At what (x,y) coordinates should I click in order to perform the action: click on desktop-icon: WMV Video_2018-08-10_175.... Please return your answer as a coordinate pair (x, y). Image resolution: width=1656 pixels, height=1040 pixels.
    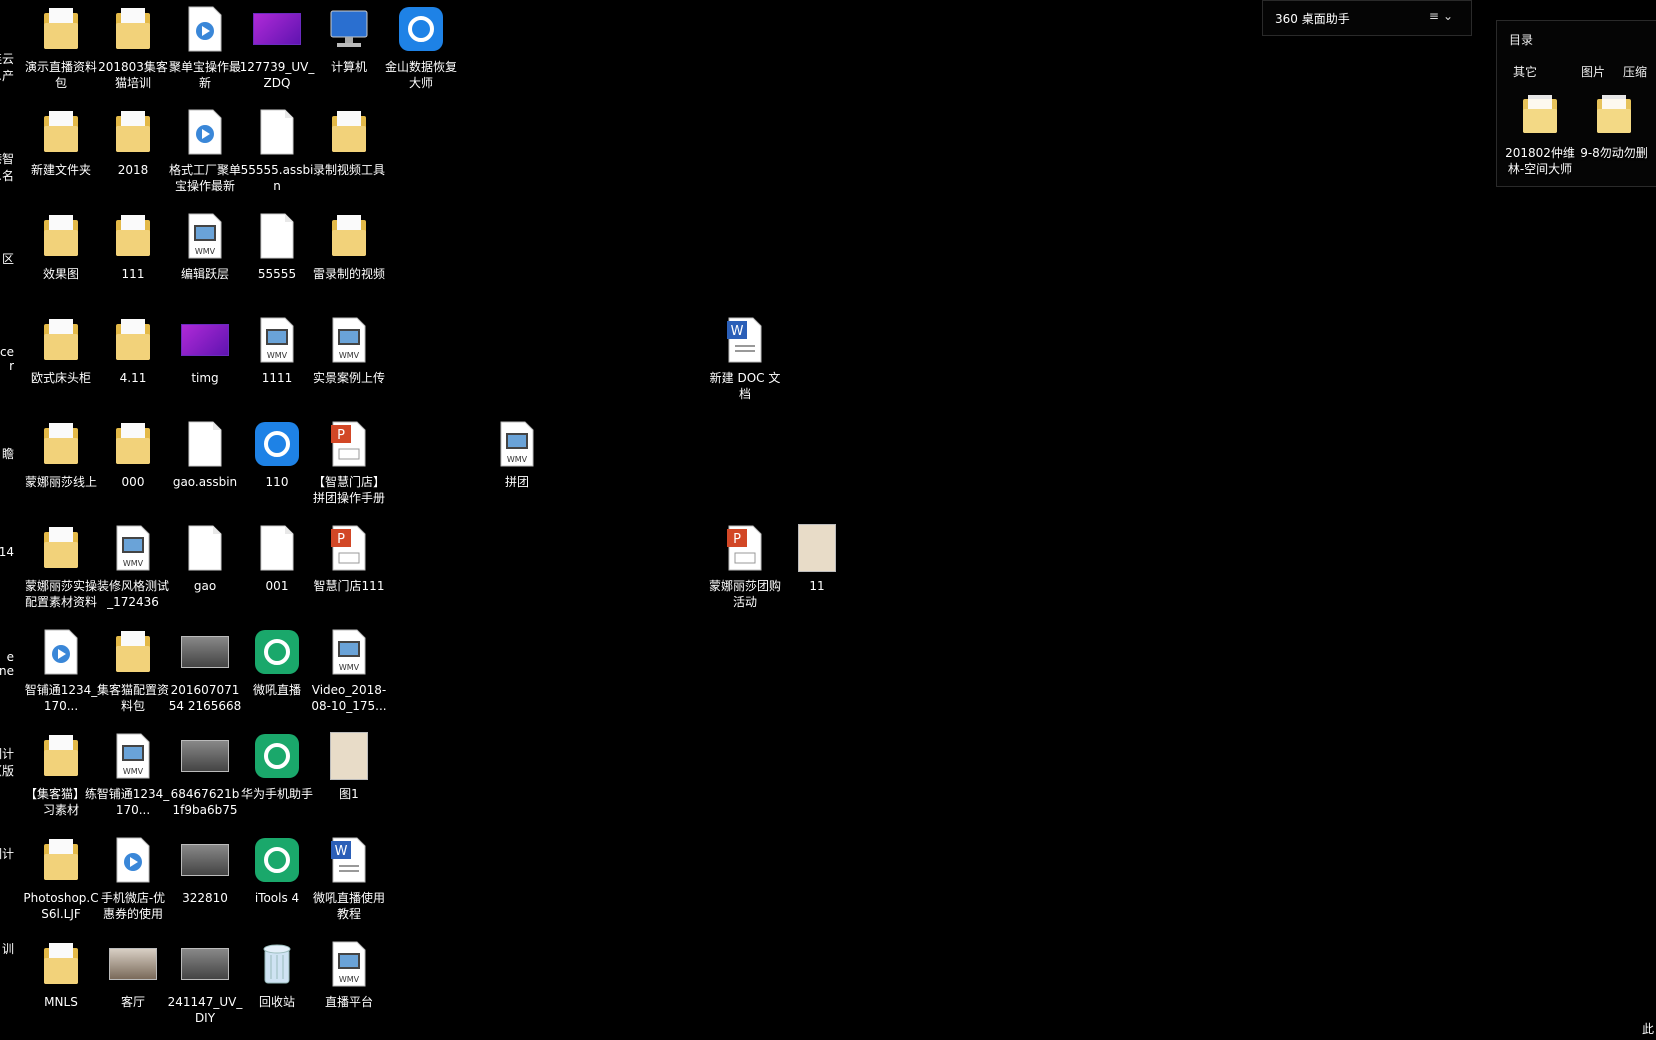
    Looking at the image, I should click on (349, 678).